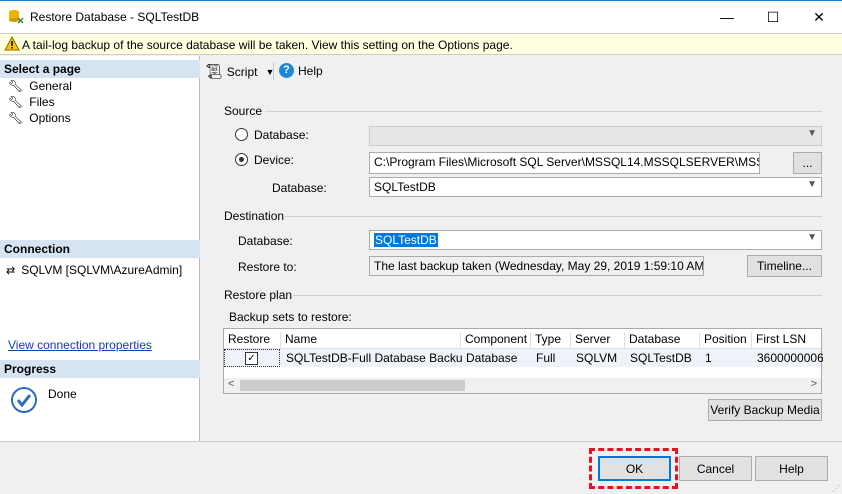 The width and height of the screenshot is (842, 494). I want to click on device-label: Device:, so click(274, 160).